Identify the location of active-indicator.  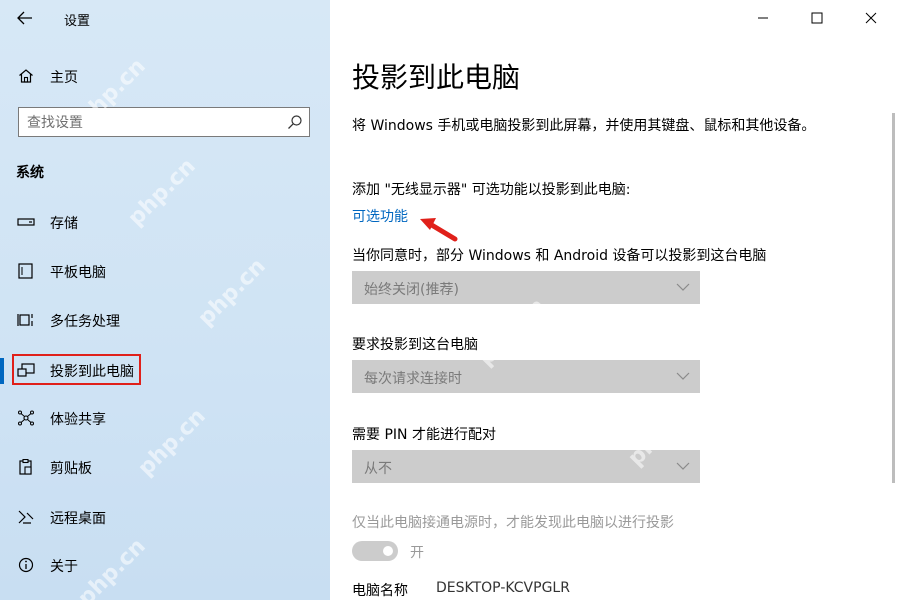
(2, 371).